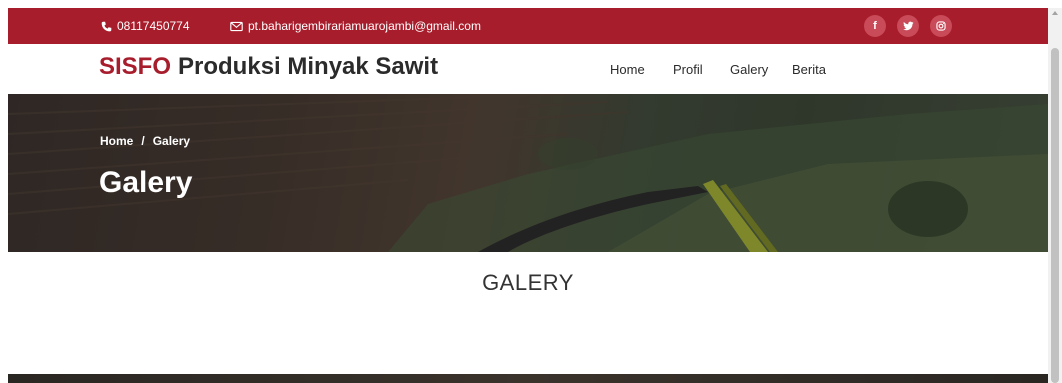 The width and height of the screenshot is (1062, 383). Describe the element at coordinates (146, 182) in the screenshot. I see `page-title: Galery` at that location.